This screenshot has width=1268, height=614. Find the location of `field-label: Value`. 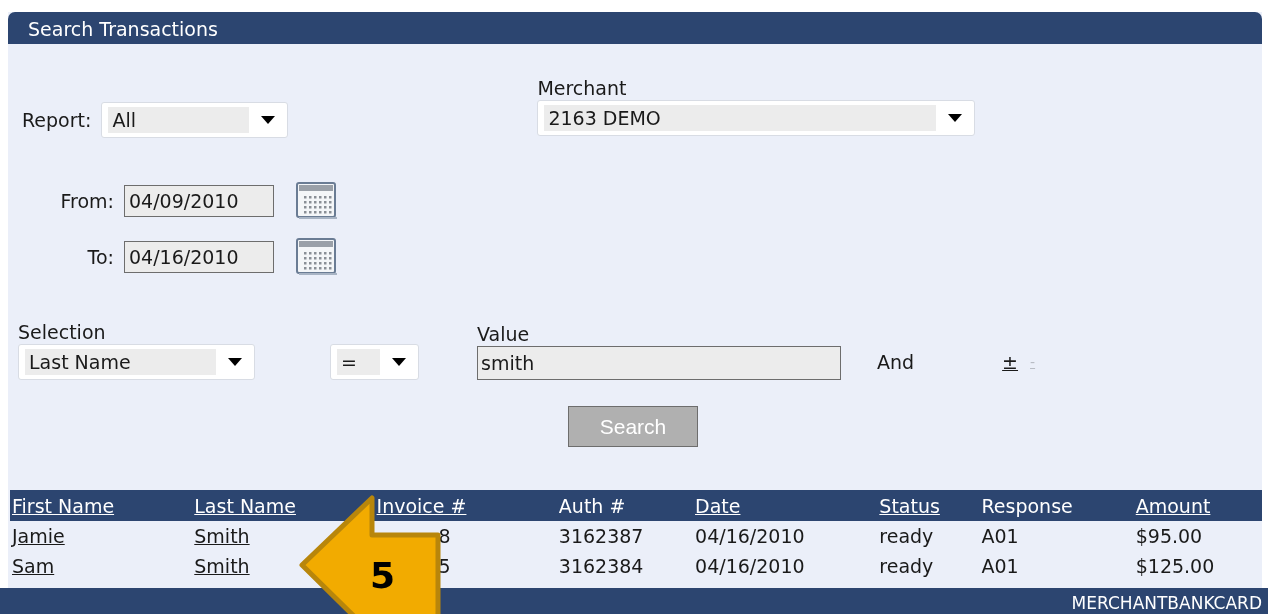

field-label: Value is located at coordinates (504, 334).